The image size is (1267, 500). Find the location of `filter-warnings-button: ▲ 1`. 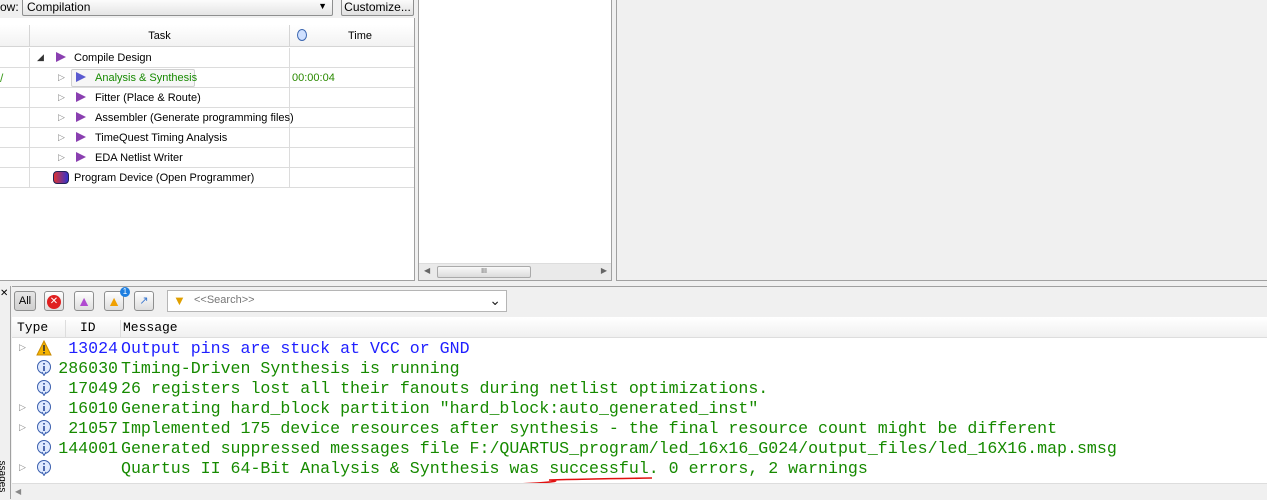

filter-warnings-button: ▲ 1 is located at coordinates (117, 299).